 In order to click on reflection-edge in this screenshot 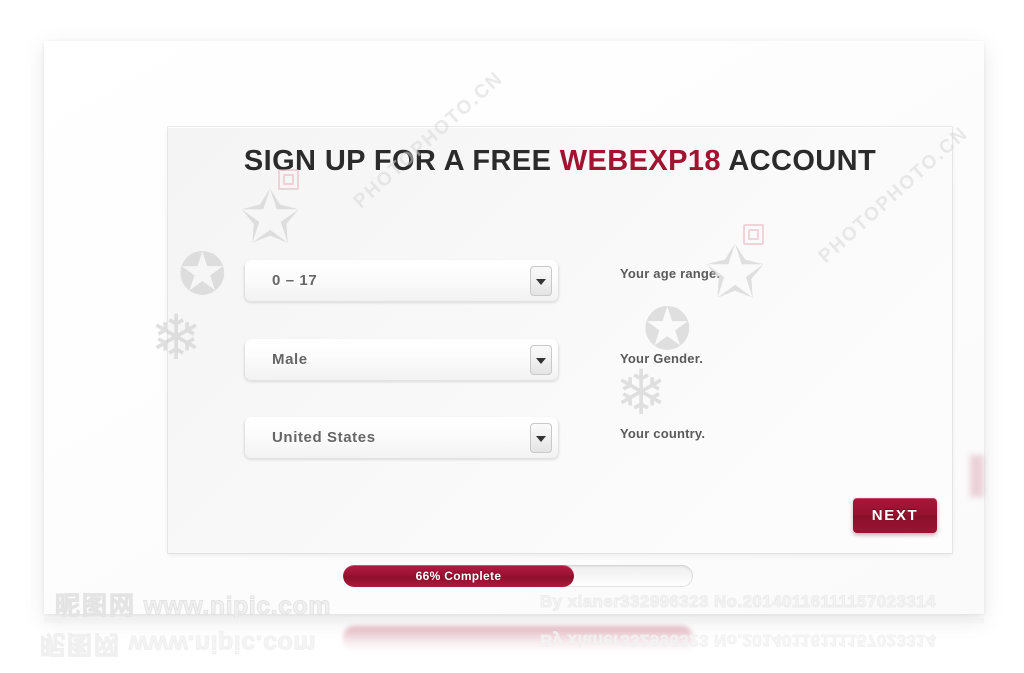, I will do `click(514, 621)`.